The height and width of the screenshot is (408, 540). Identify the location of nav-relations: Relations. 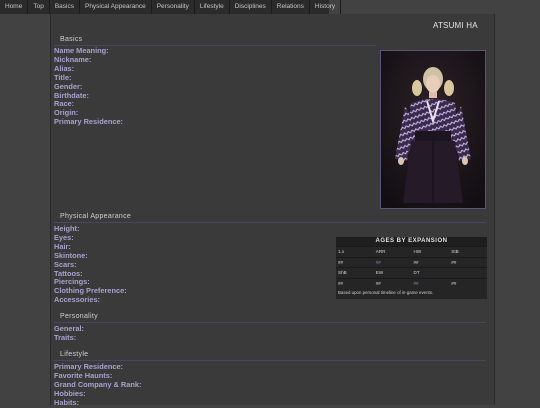
(291, 7).